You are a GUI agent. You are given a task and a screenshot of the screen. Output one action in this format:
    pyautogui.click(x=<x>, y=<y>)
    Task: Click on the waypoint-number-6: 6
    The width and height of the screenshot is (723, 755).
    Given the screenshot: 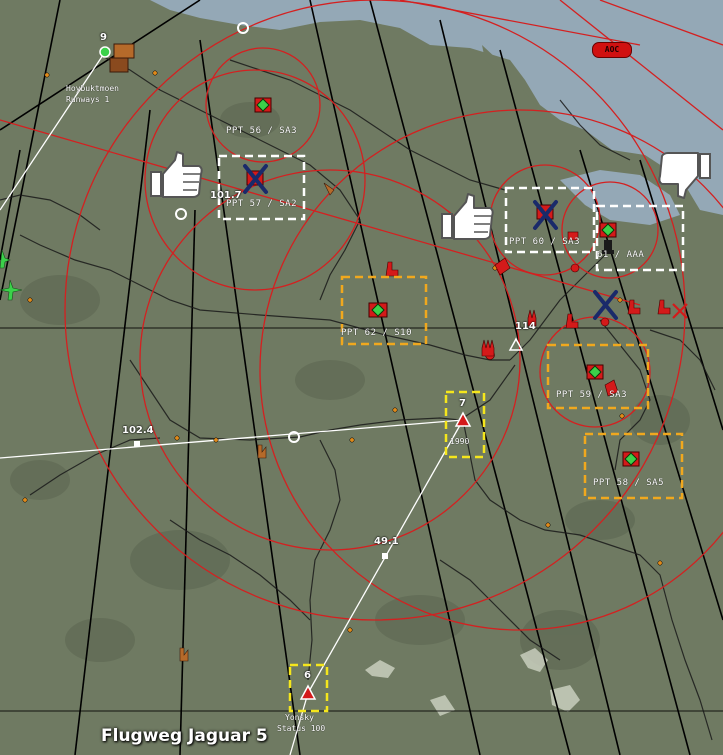 What is the action you would take?
    pyautogui.click(x=307, y=675)
    